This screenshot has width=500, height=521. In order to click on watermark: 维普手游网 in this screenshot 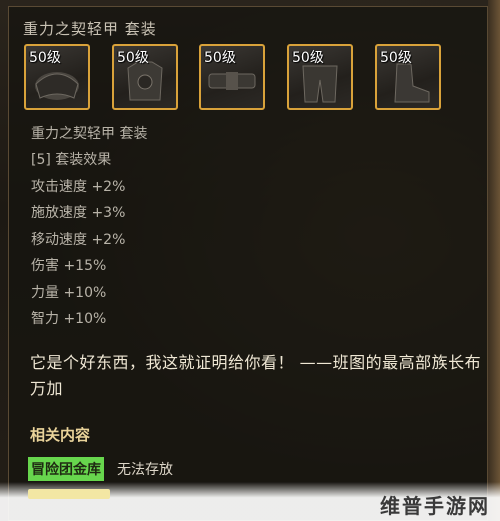, I will do `click(435, 506)`.